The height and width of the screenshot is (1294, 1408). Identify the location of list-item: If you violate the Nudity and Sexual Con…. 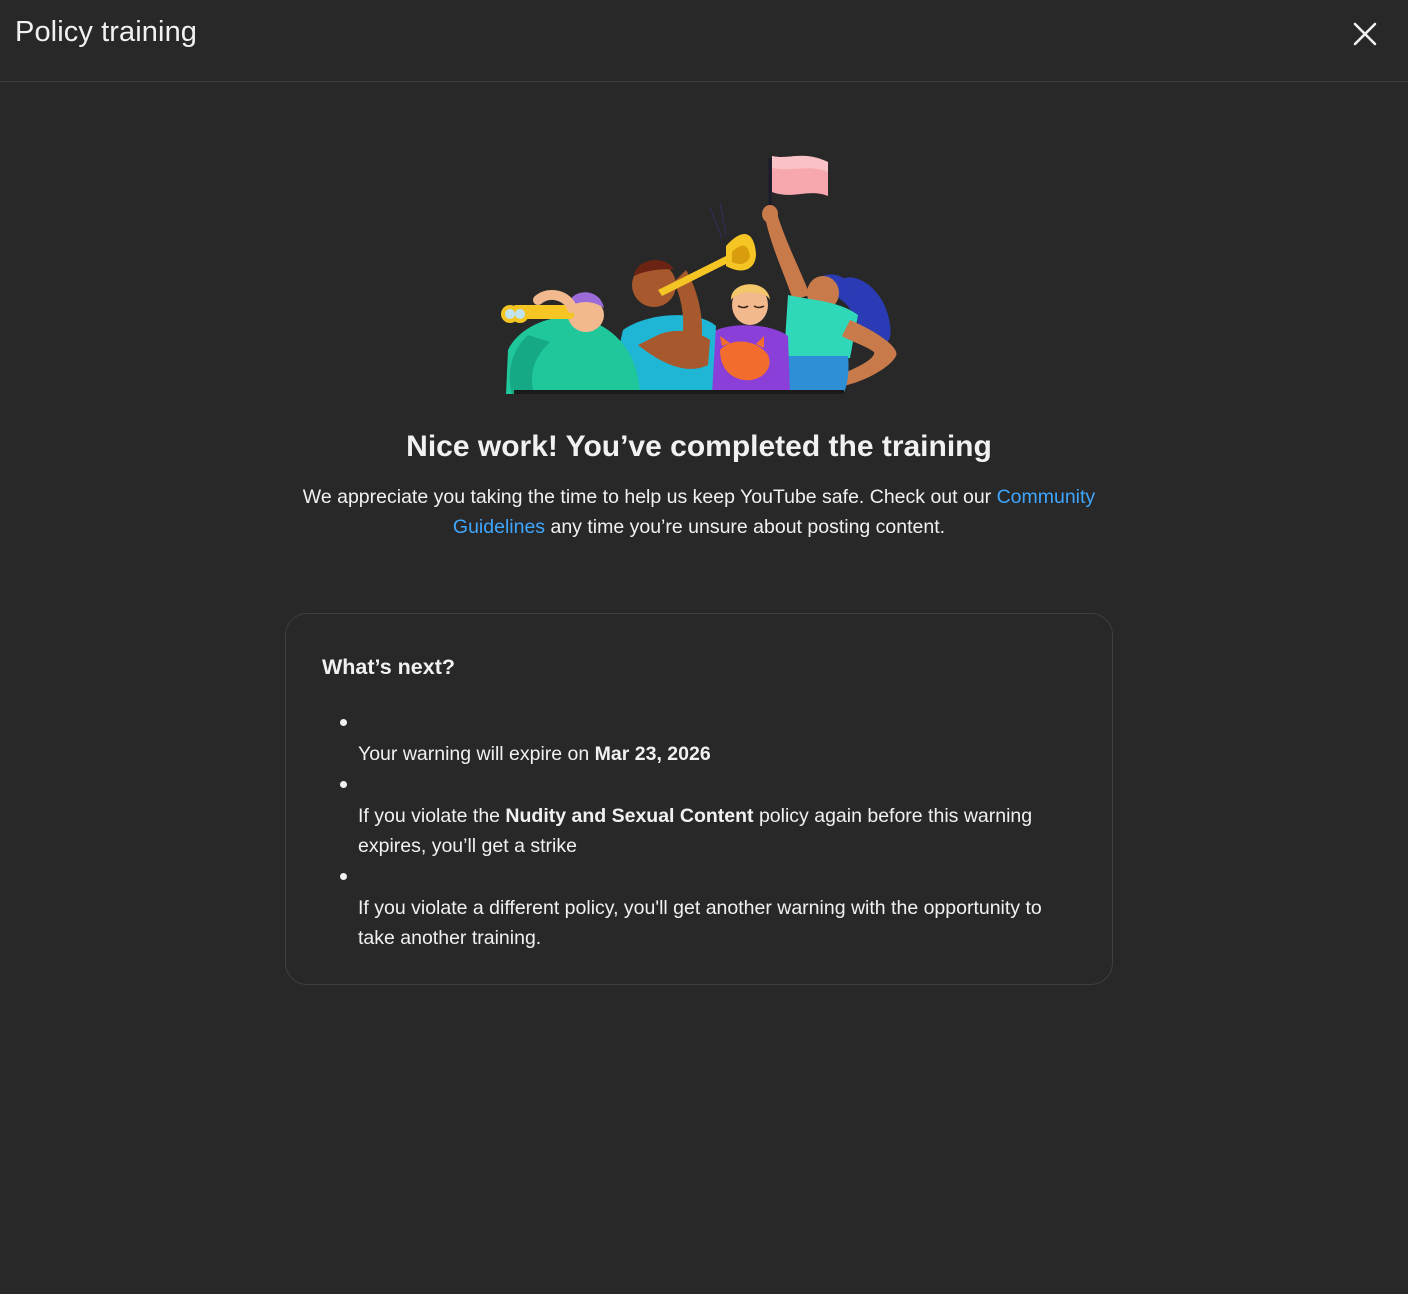
(702, 816).